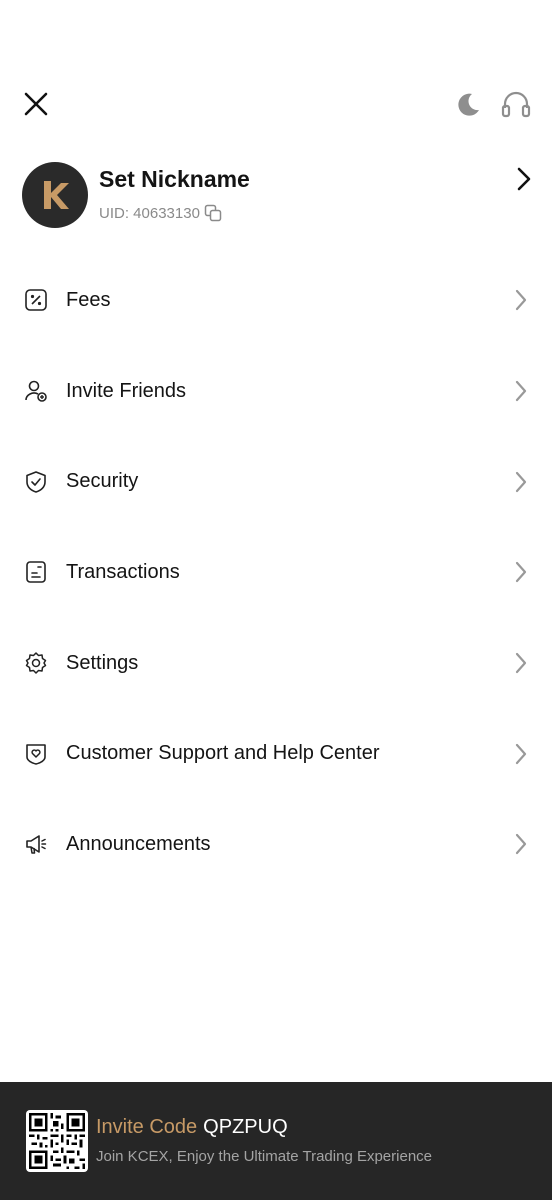  I want to click on menu-item-invite-friends: Invite Friends, so click(276, 391).